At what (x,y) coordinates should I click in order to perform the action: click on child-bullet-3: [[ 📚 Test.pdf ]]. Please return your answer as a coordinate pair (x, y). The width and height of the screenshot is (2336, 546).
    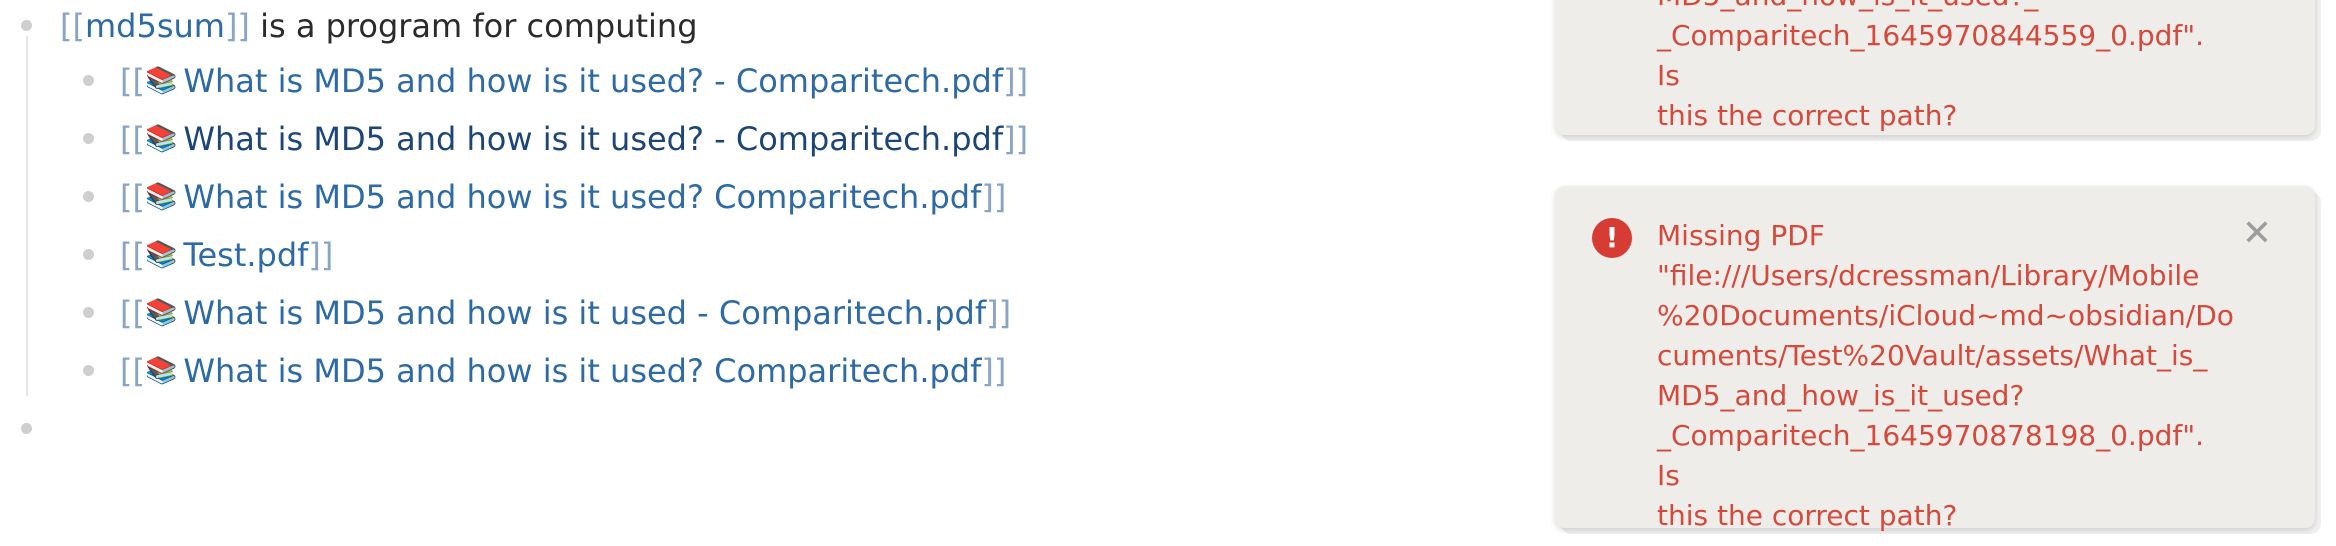
    Looking at the image, I should click on (226, 255).